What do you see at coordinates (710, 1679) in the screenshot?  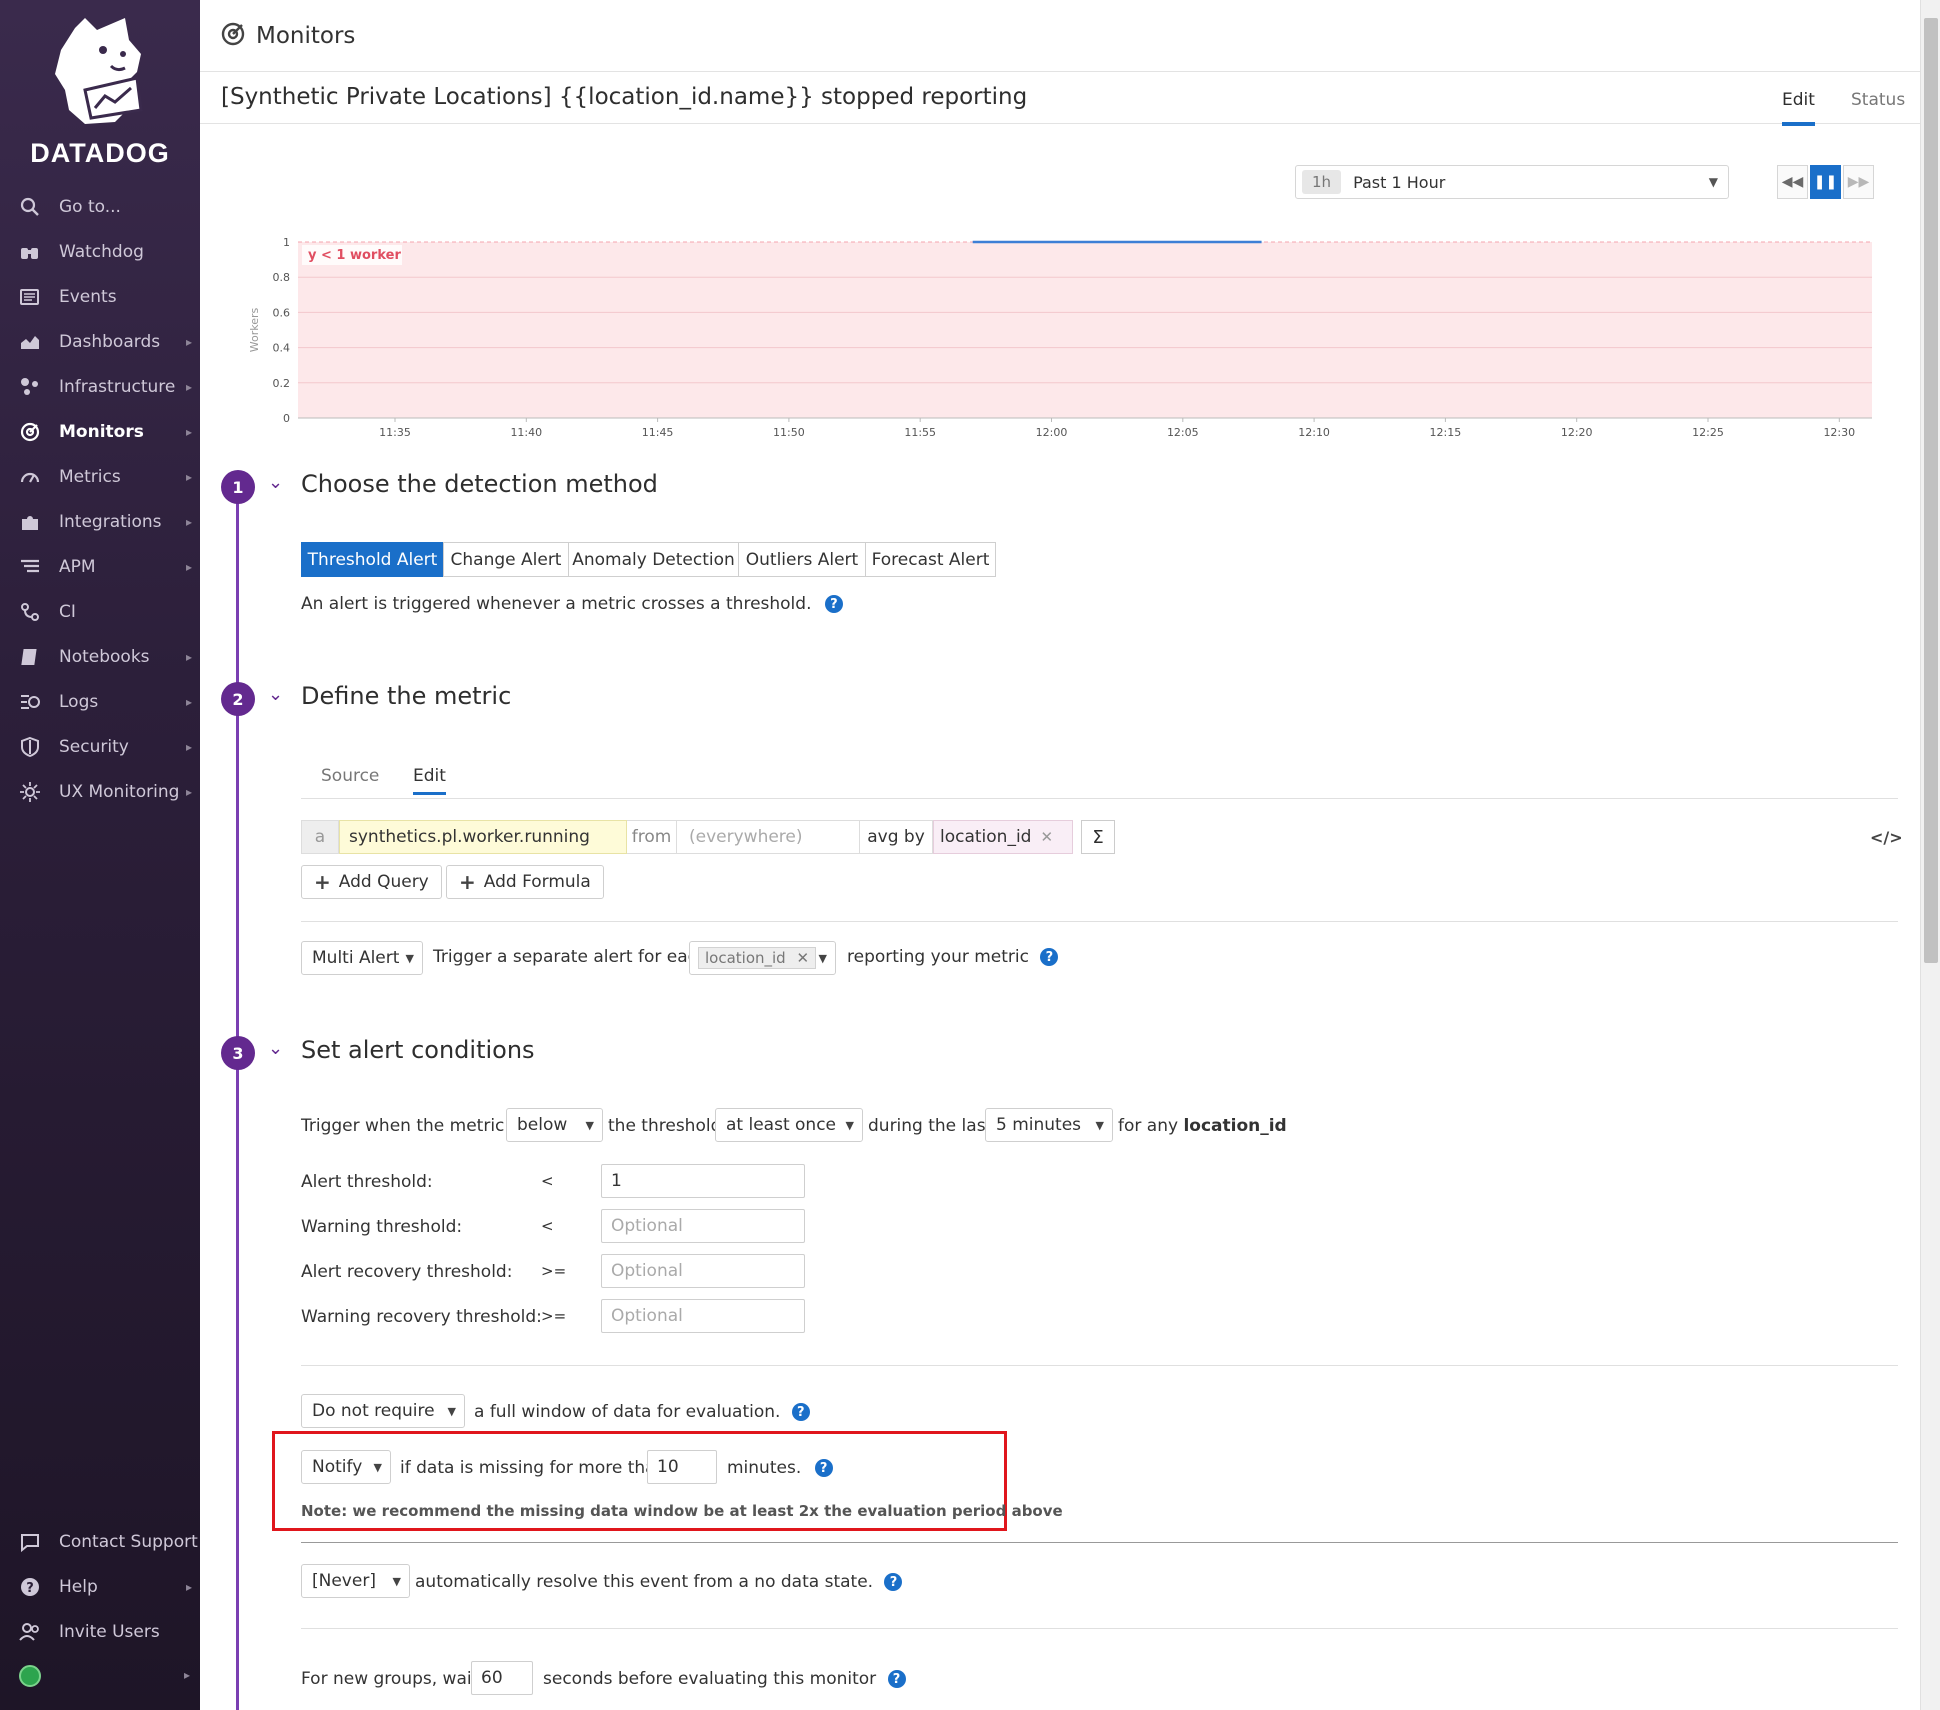 I see `new-groups-suffix-label: seconds before evaluating this monitor` at bounding box center [710, 1679].